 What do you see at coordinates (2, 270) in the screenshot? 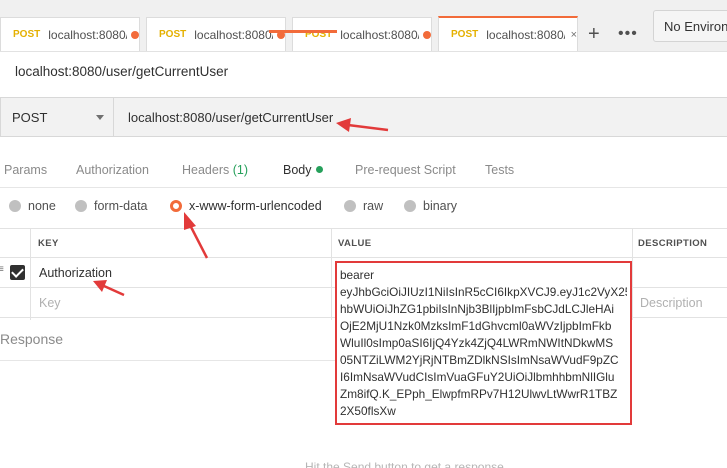
I see `drag-handle-icon: ≡` at bounding box center [2, 270].